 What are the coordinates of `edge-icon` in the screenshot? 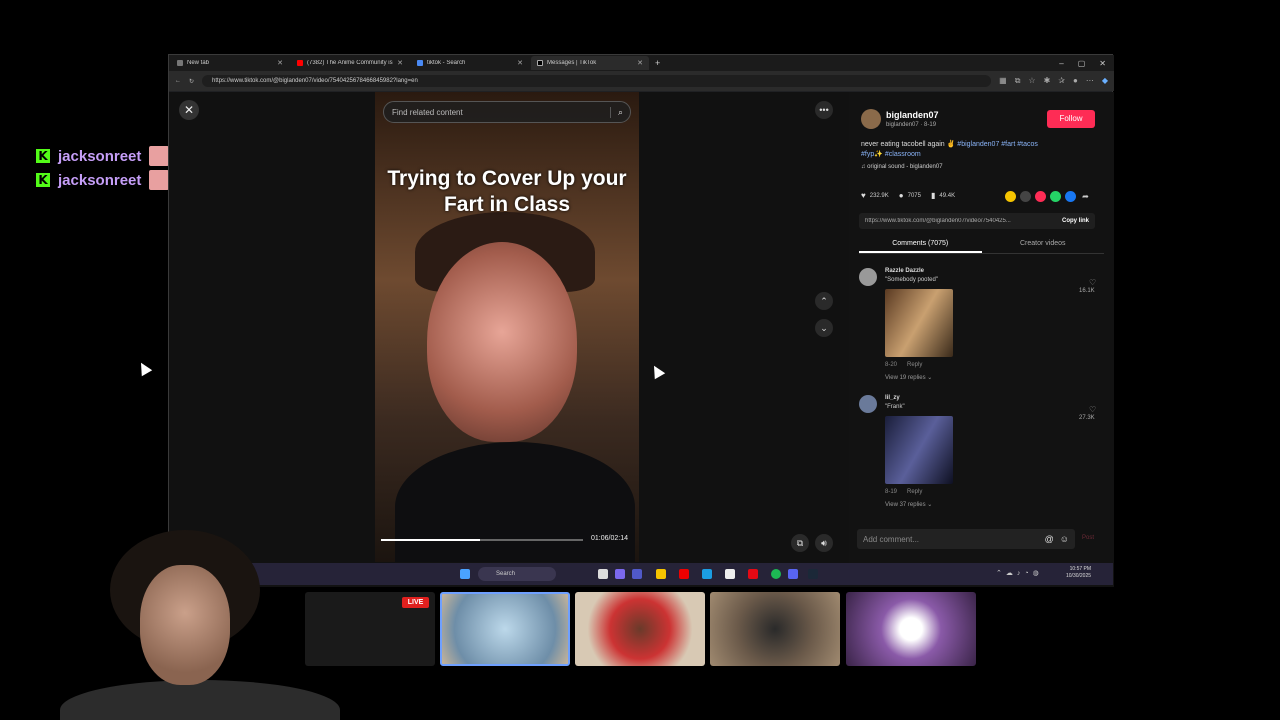 It's located at (707, 574).